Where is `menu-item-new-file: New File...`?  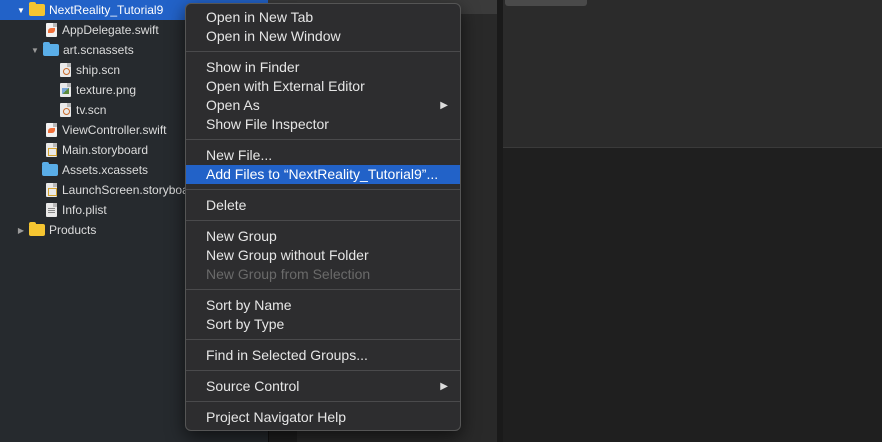
menu-item-new-file: New File... is located at coordinates (323, 155).